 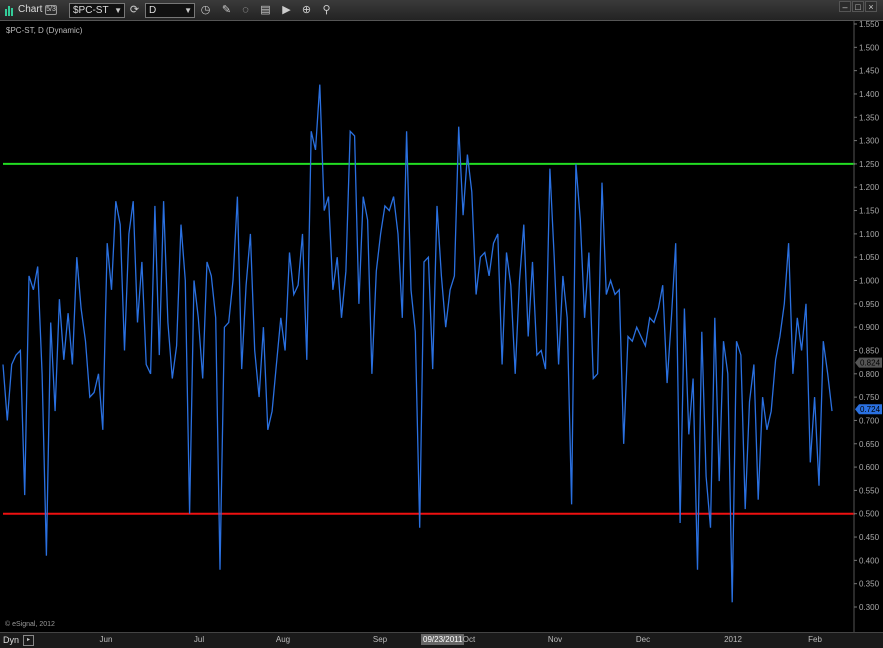 I want to click on date-flag: 09/23/2011, so click(x=443, y=639).